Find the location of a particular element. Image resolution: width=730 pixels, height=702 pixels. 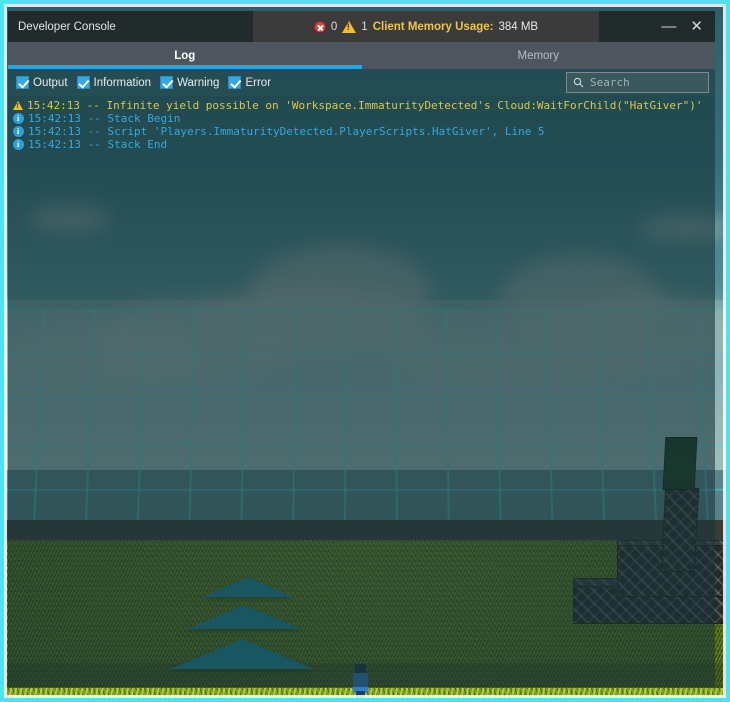

memory-usage-value: 384 MB is located at coordinates (518, 26).